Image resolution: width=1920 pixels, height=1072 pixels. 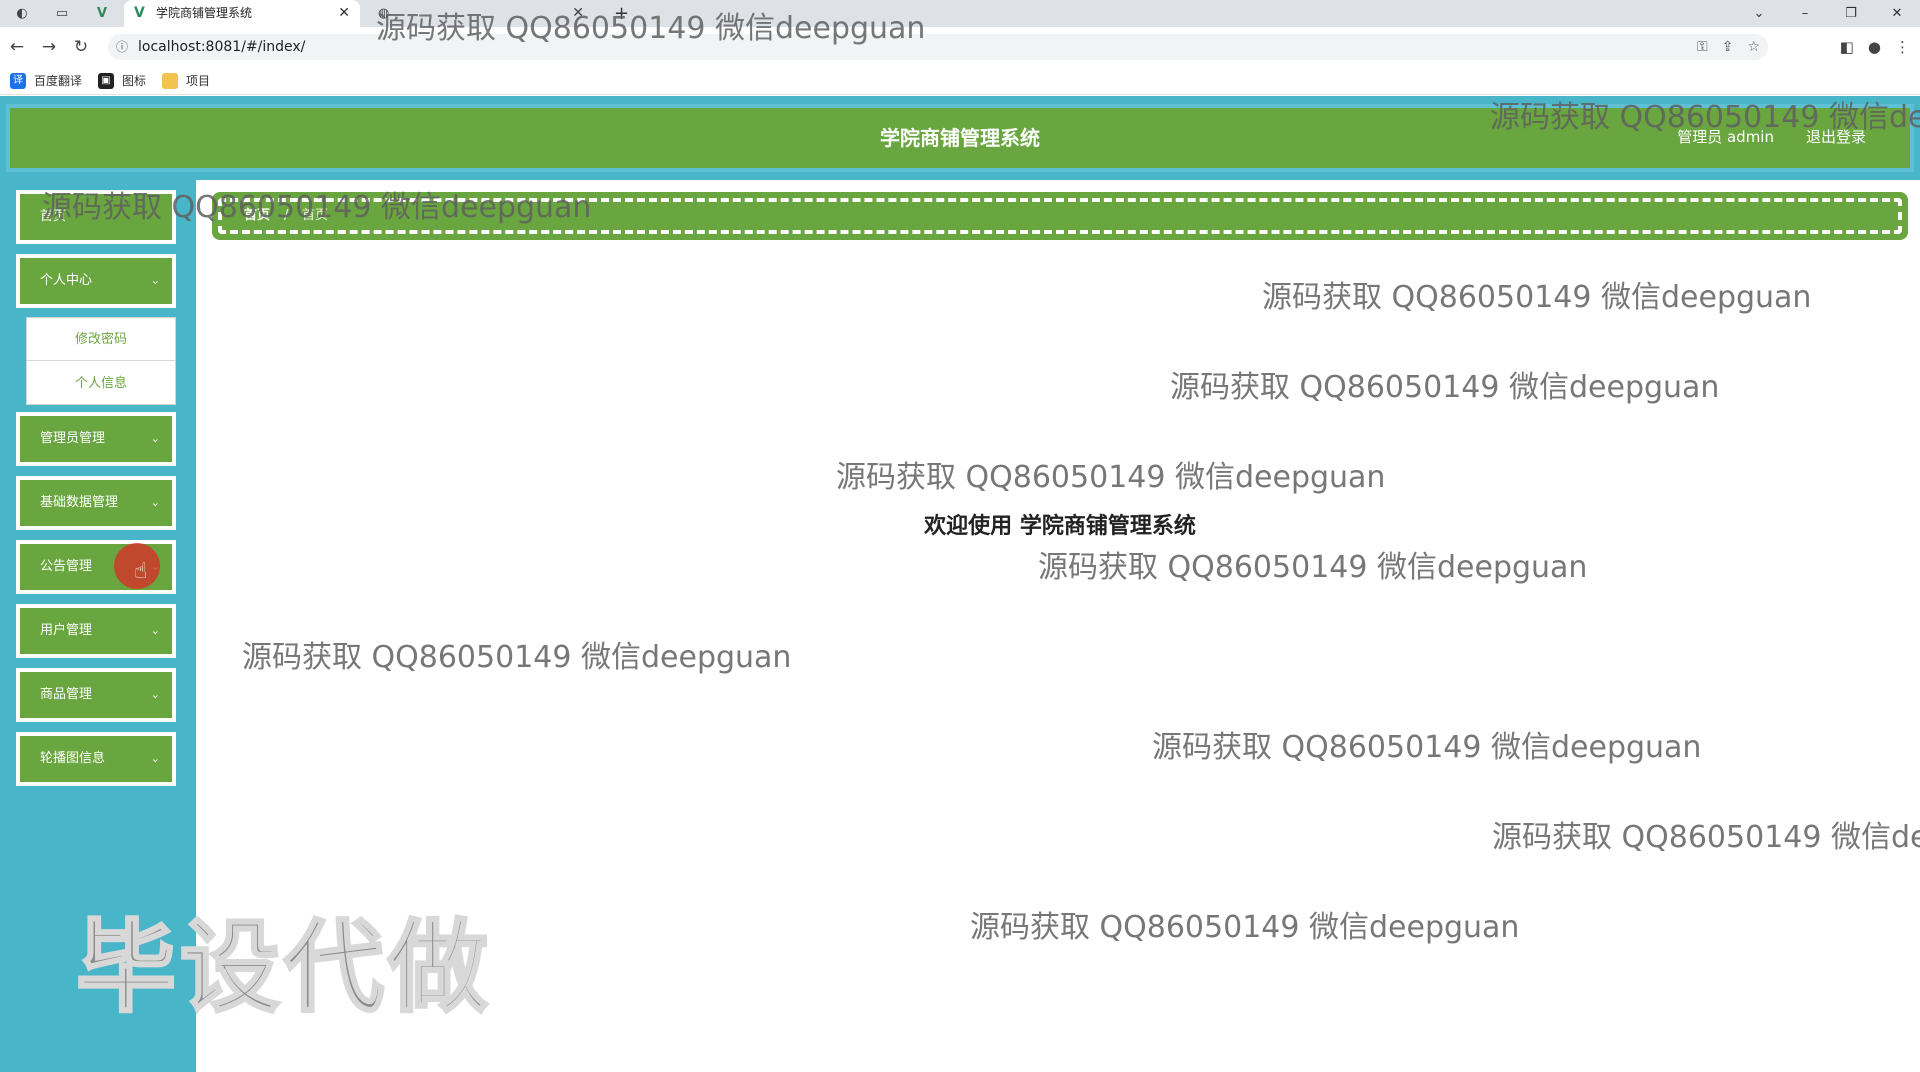 I want to click on sidebar-item-label: 个人中心, so click(x=66, y=280).